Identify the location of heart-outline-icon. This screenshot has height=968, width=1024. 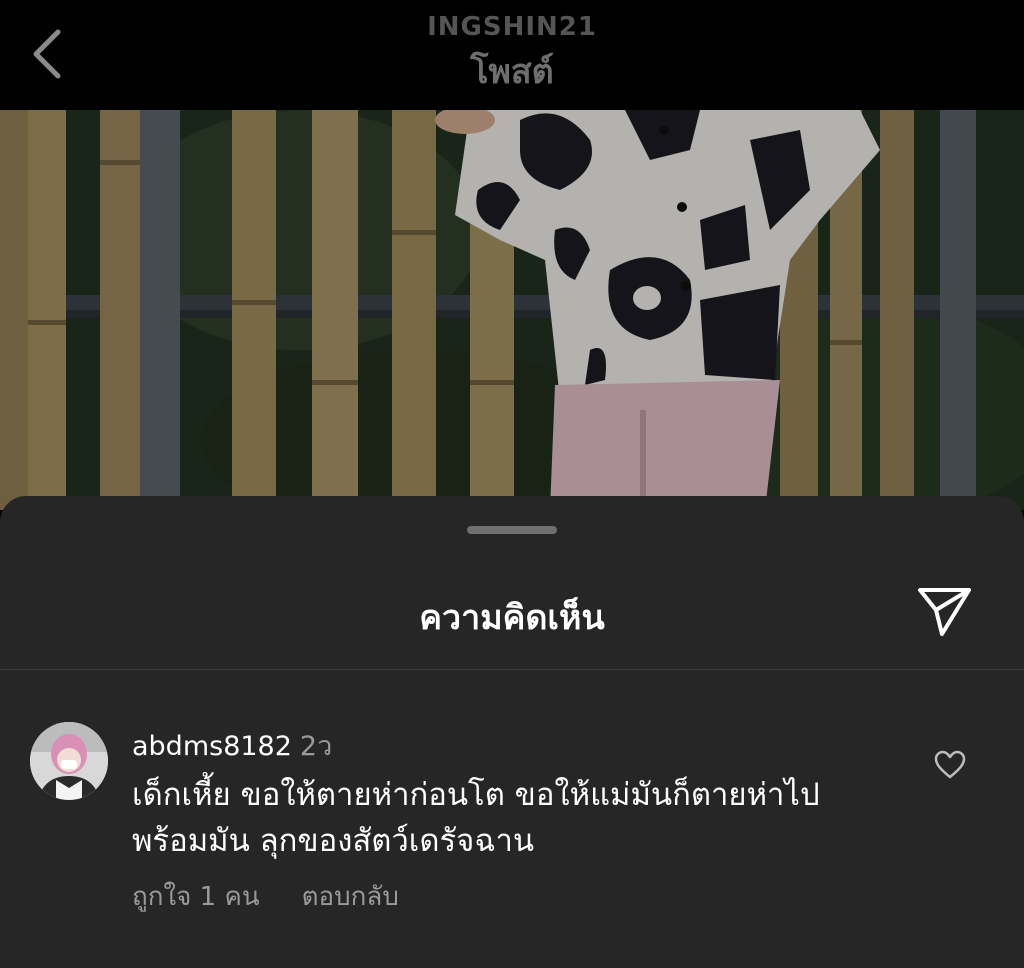
(950, 764).